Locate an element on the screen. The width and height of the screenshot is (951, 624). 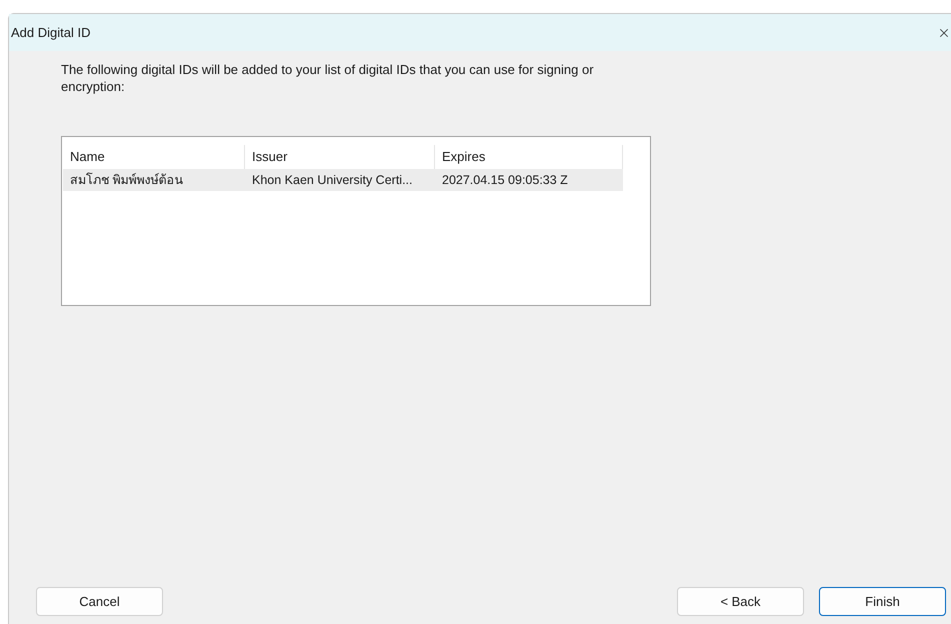
dialog-button: < Back is located at coordinates (740, 601).